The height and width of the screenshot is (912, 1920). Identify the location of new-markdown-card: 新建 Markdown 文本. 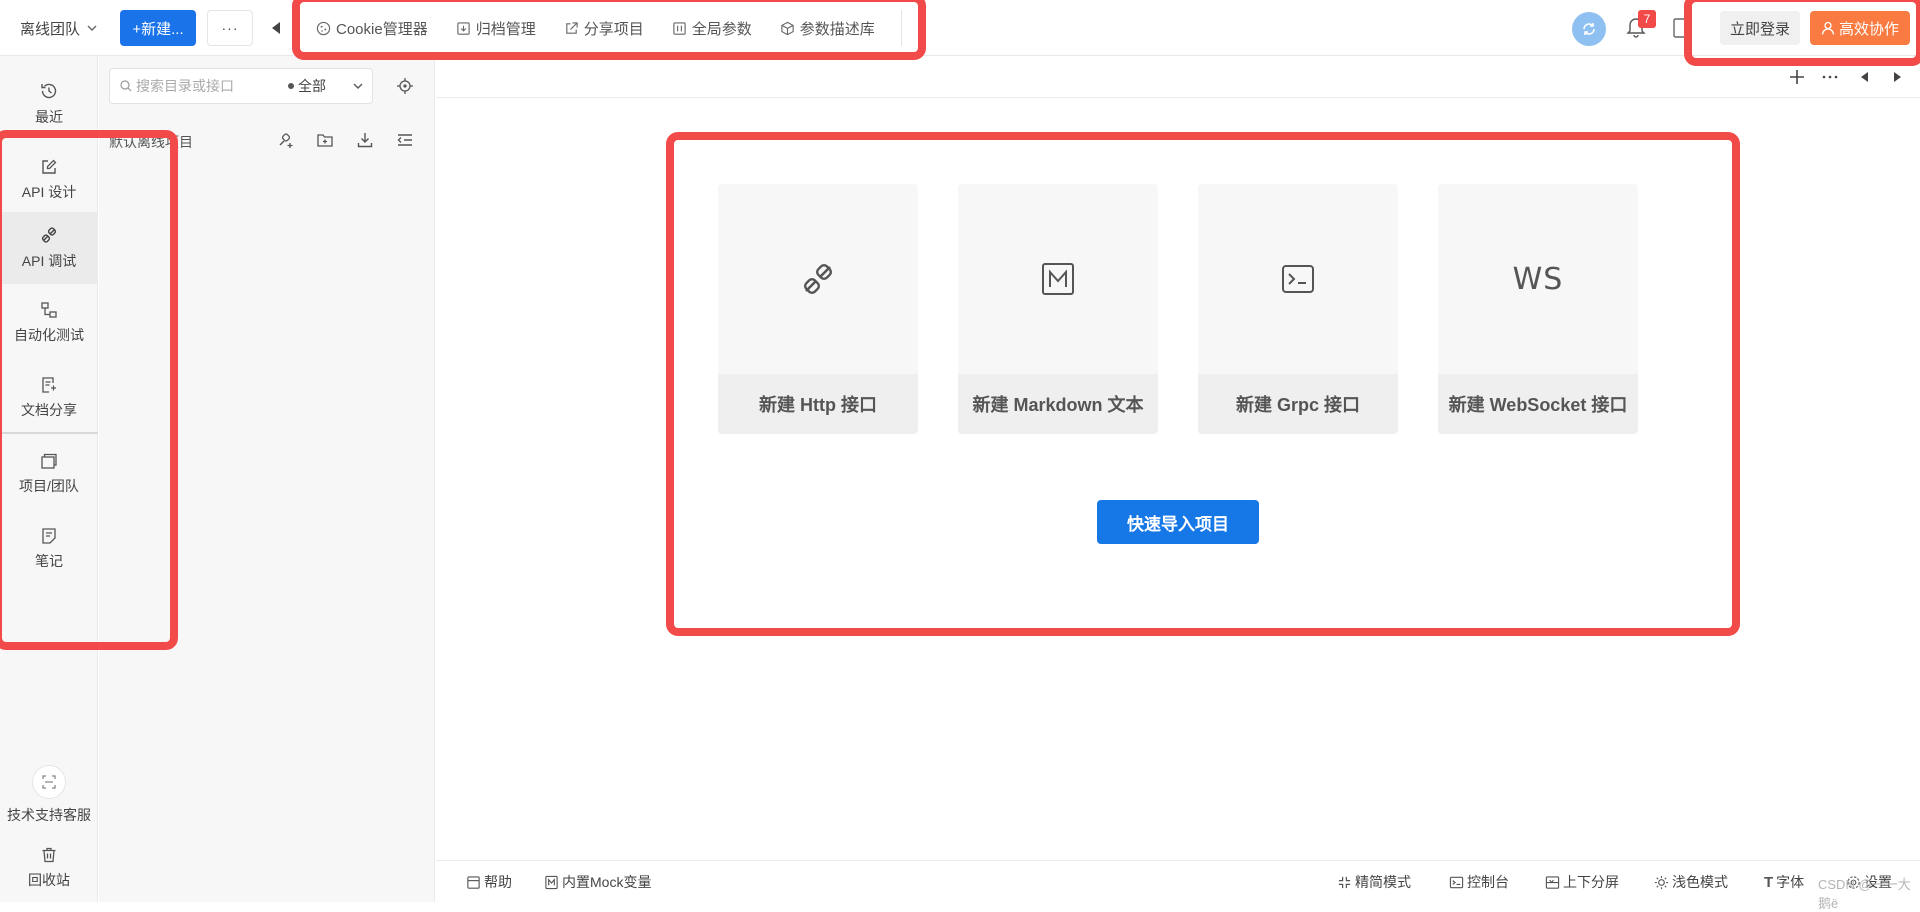
(1058, 309).